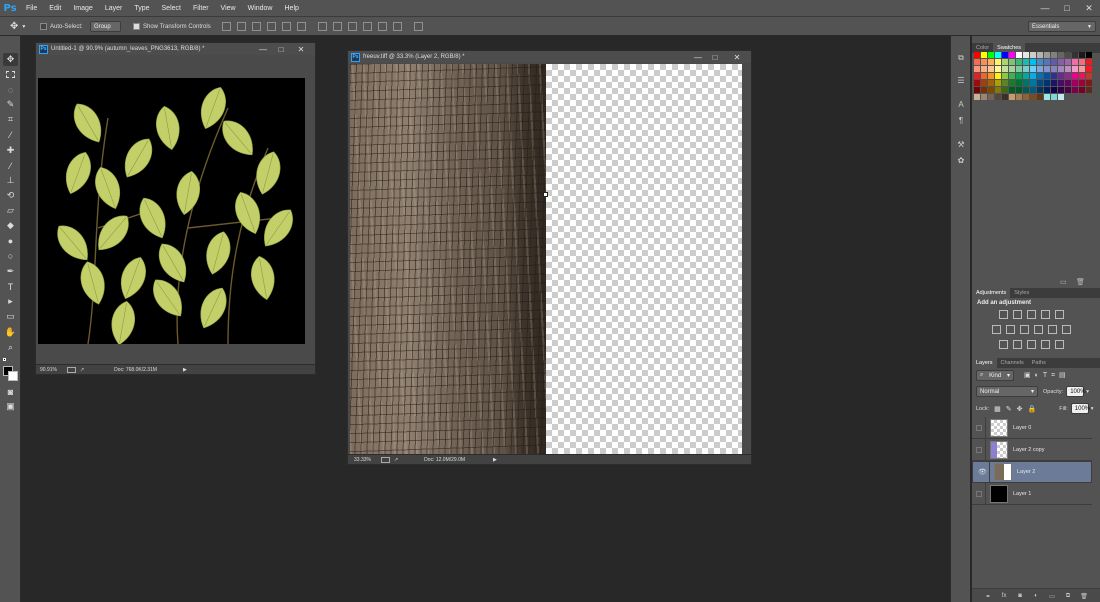 This screenshot has width=1100, height=602. Describe the element at coordinates (1004, 596) in the screenshot. I see `layer-style-icon: fx` at that location.